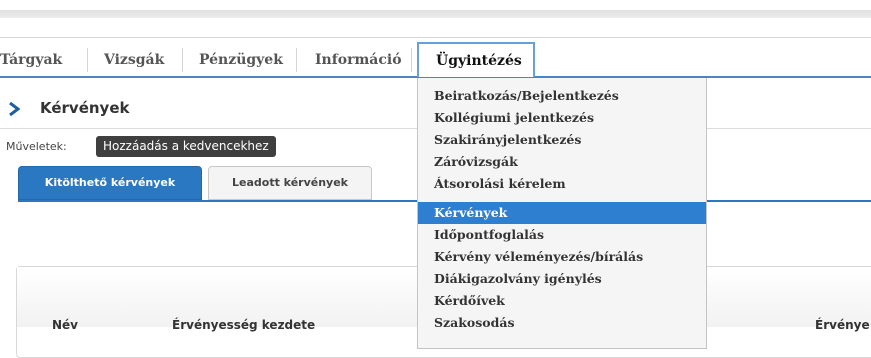 The width and height of the screenshot is (871, 358). What do you see at coordinates (562, 162) in the screenshot?
I see `menu-item-zarovizsgak: Záróvizsgák` at bounding box center [562, 162].